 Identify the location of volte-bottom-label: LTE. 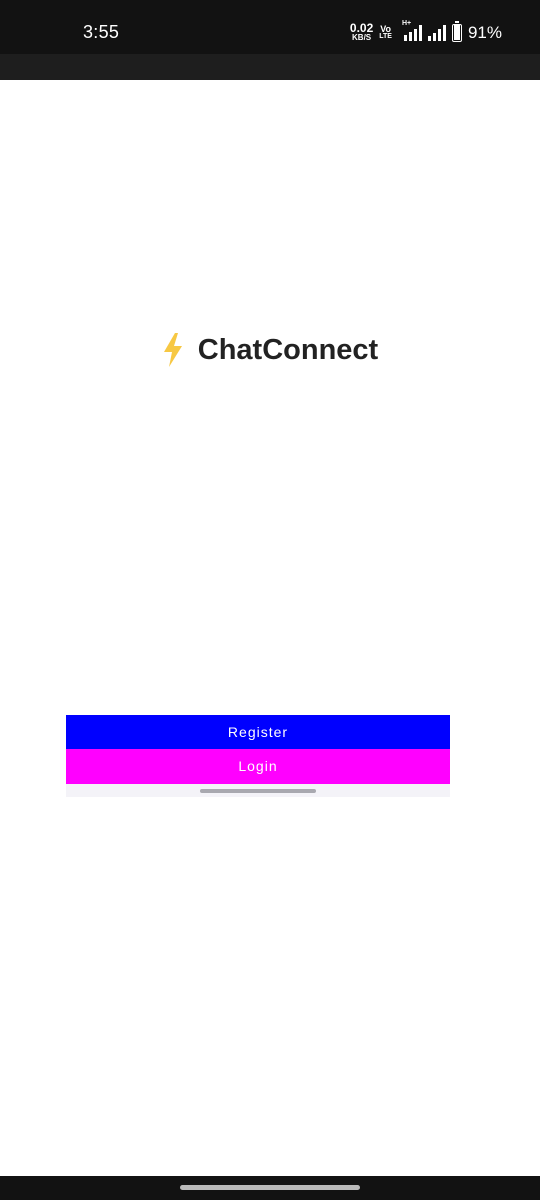
(385, 36).